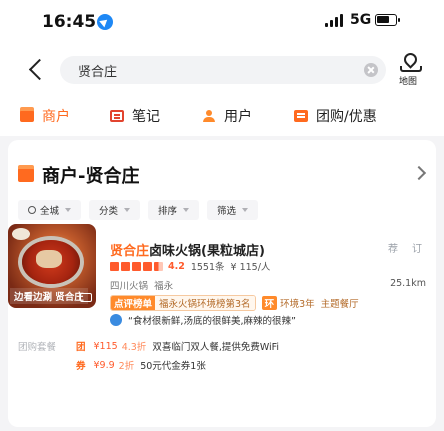  Describe the element at coordinates (149, 346) in the screenshot. I see `deal-row: 团购套餐 团 ¥115 4.3折 双喜临门双人餐,提供免费WiFi` at that location.